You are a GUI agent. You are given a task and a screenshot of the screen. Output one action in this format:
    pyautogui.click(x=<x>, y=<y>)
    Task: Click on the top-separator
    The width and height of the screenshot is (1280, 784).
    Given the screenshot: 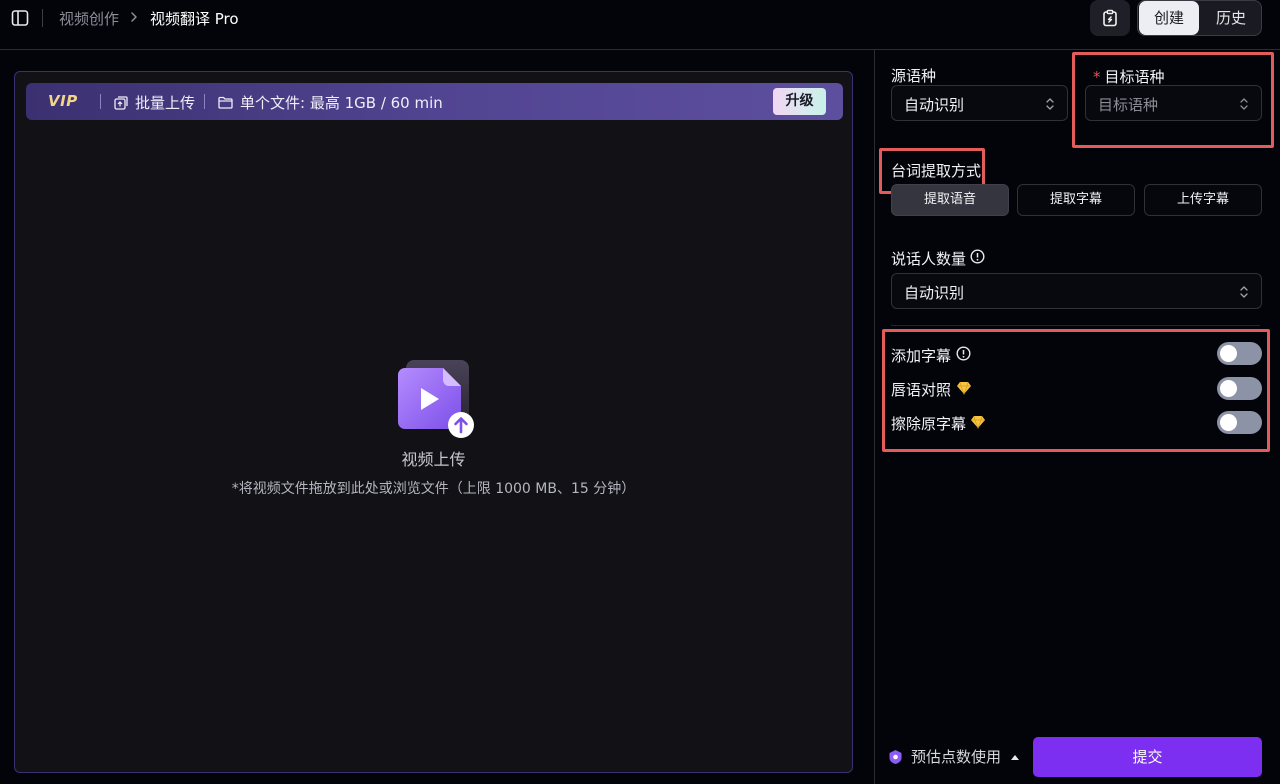 What is the action you would take?
    pyautogui.click(x=42, y=18)
    